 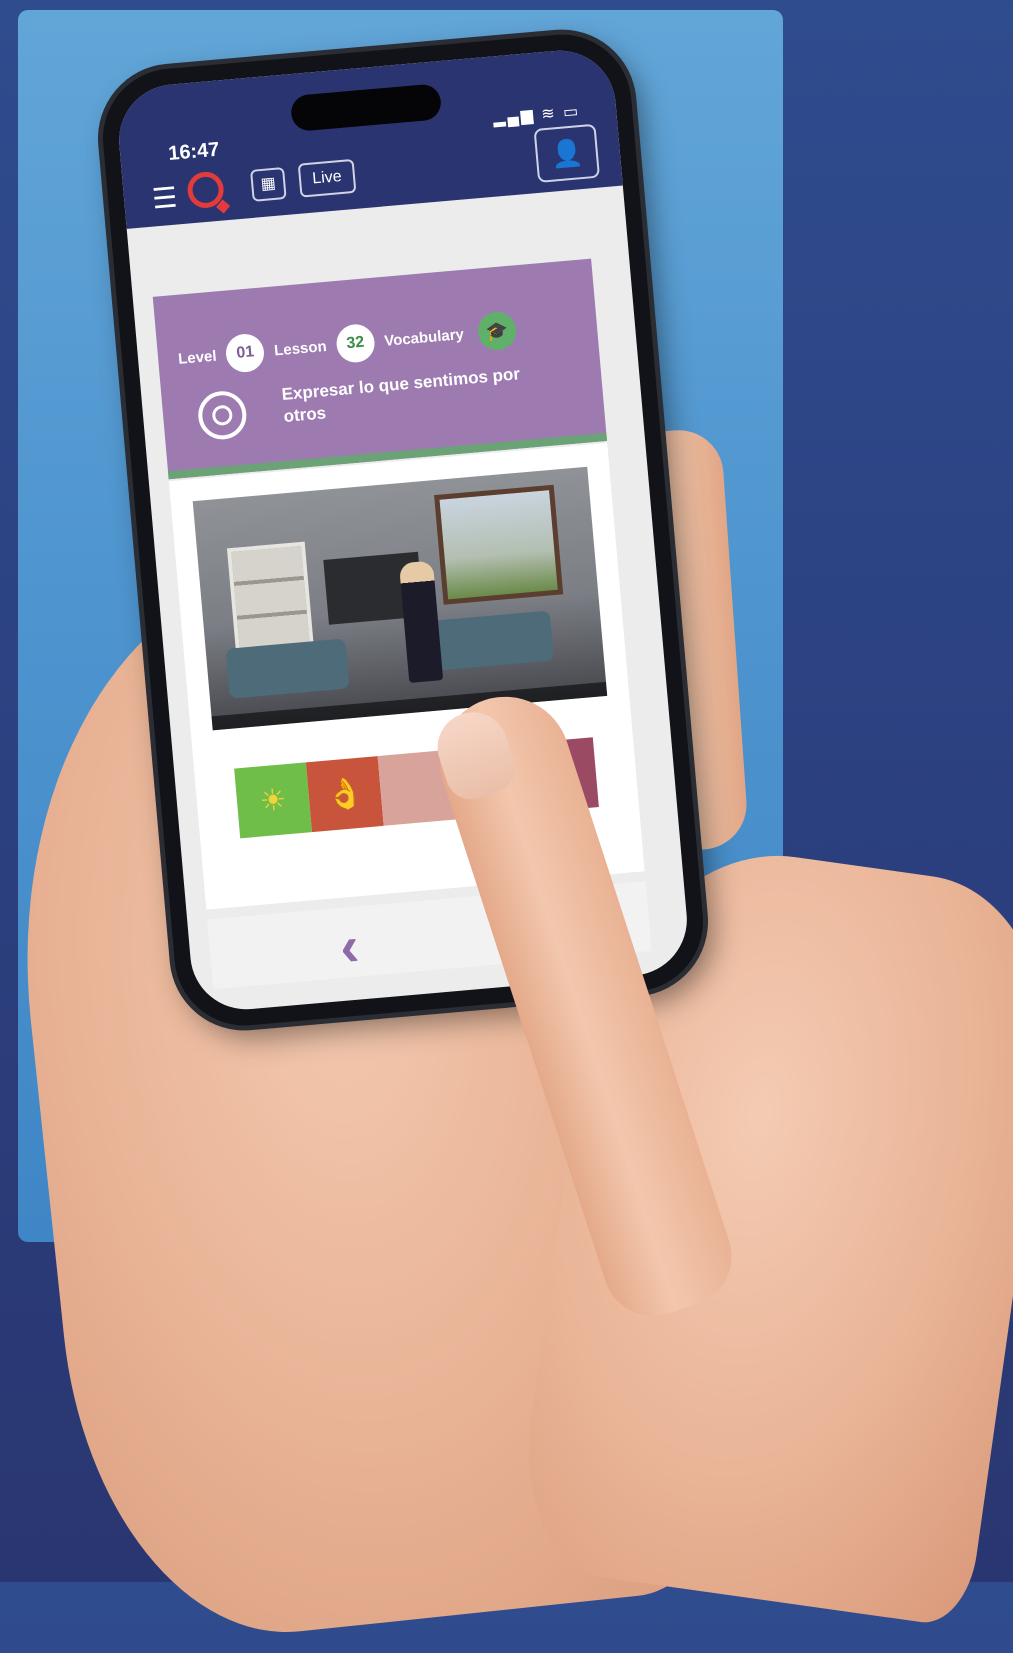 What do you see at coordinates (424, 337) in the screenshot?
I see `vocabulary-label: Vocabulary` at bounding box center [424, 337].